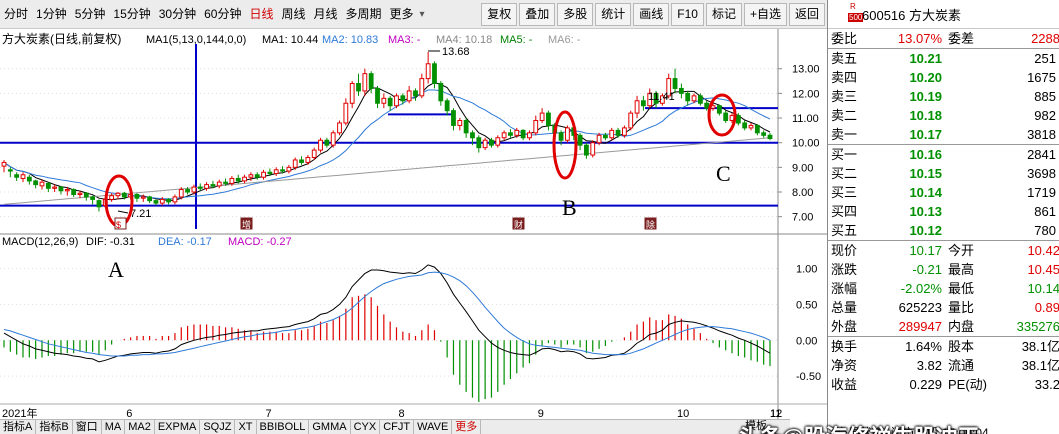 Image resolution: width=1059 pixels, height=434 pixels. Describe the element at coordinates (921, 288) in the screenshot. I see `stat-value-1: -2.02%` at that location.